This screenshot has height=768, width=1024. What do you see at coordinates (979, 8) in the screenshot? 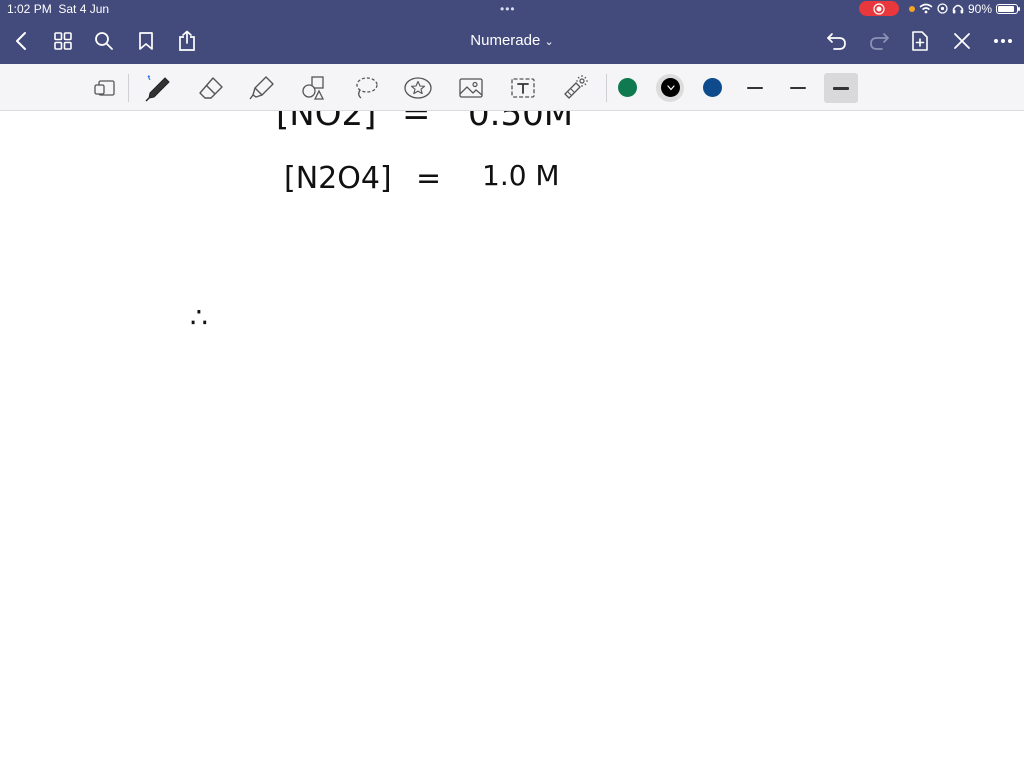
I see `battery-percent: 90%` at bounding box center [979, 8].